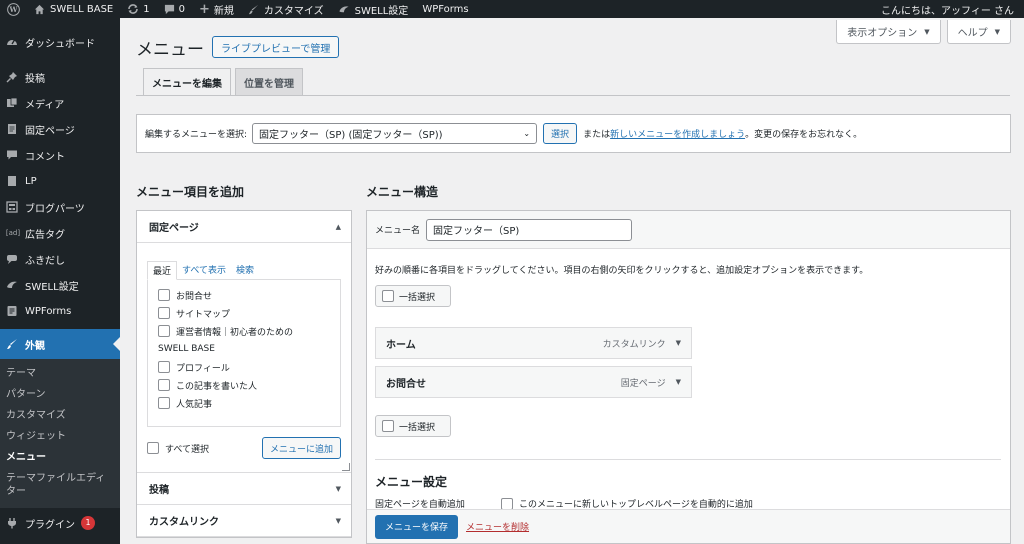 The height and width of the screenshot is (544, 1024). What do you see at coordinates (60, 233) in the screenshot?
I see `sidebar-item-adtag: [ad] 広告タグ` at bounding box center [60, 233].